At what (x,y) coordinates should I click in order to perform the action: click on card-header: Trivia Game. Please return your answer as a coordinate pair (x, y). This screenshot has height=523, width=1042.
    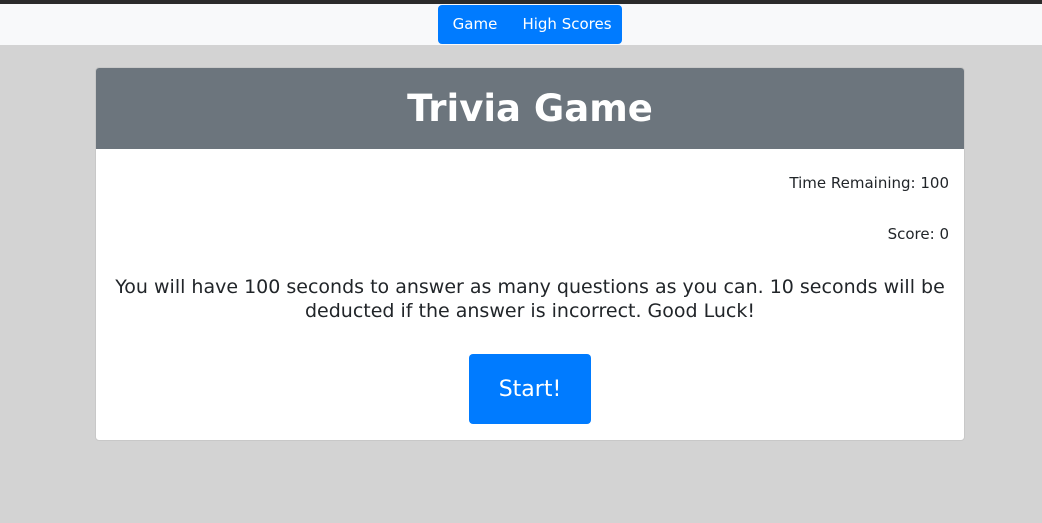
    Looking at the image, I should click on (530, 108).